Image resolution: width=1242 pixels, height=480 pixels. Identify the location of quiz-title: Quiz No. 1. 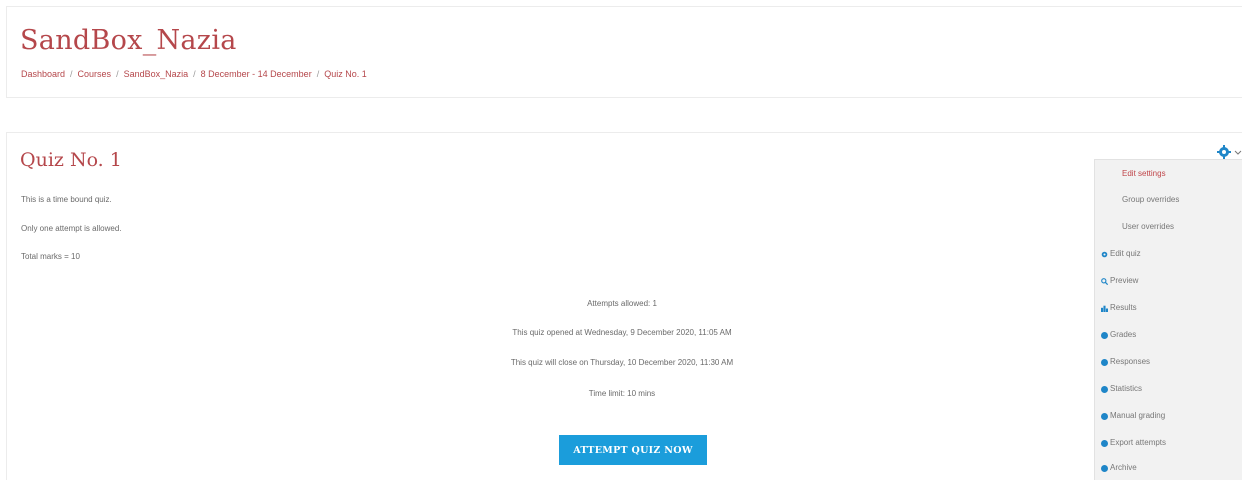
(71, 160).